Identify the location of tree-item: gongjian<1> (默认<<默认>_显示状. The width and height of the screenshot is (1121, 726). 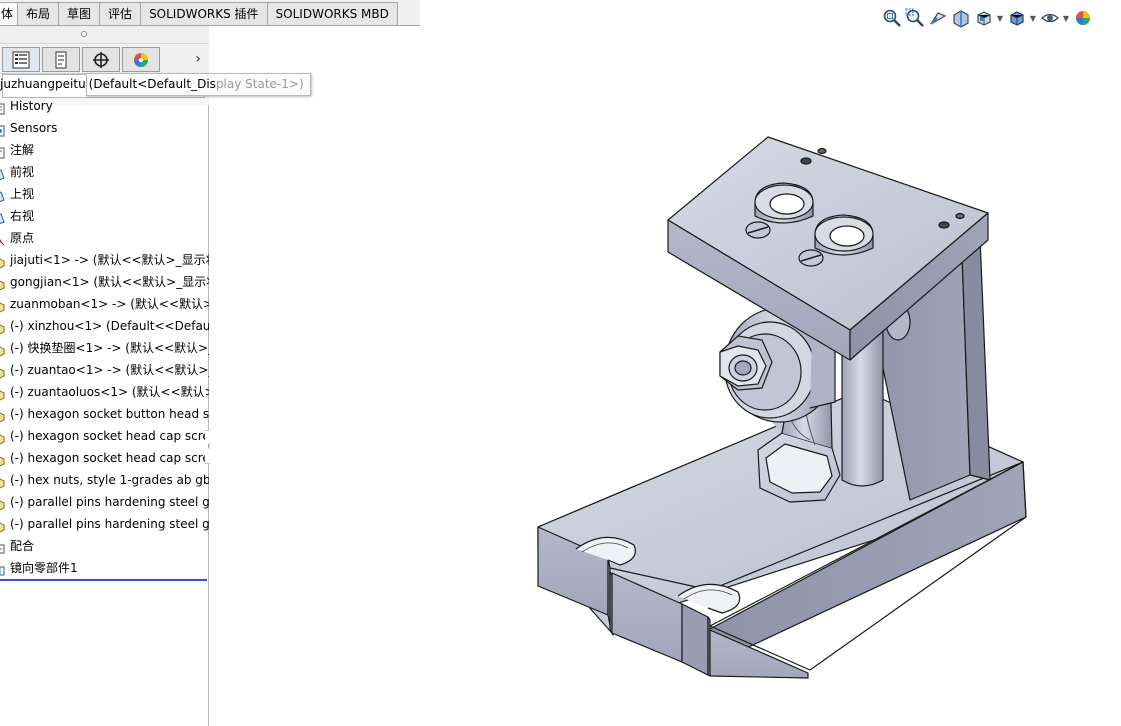
(104, 282).